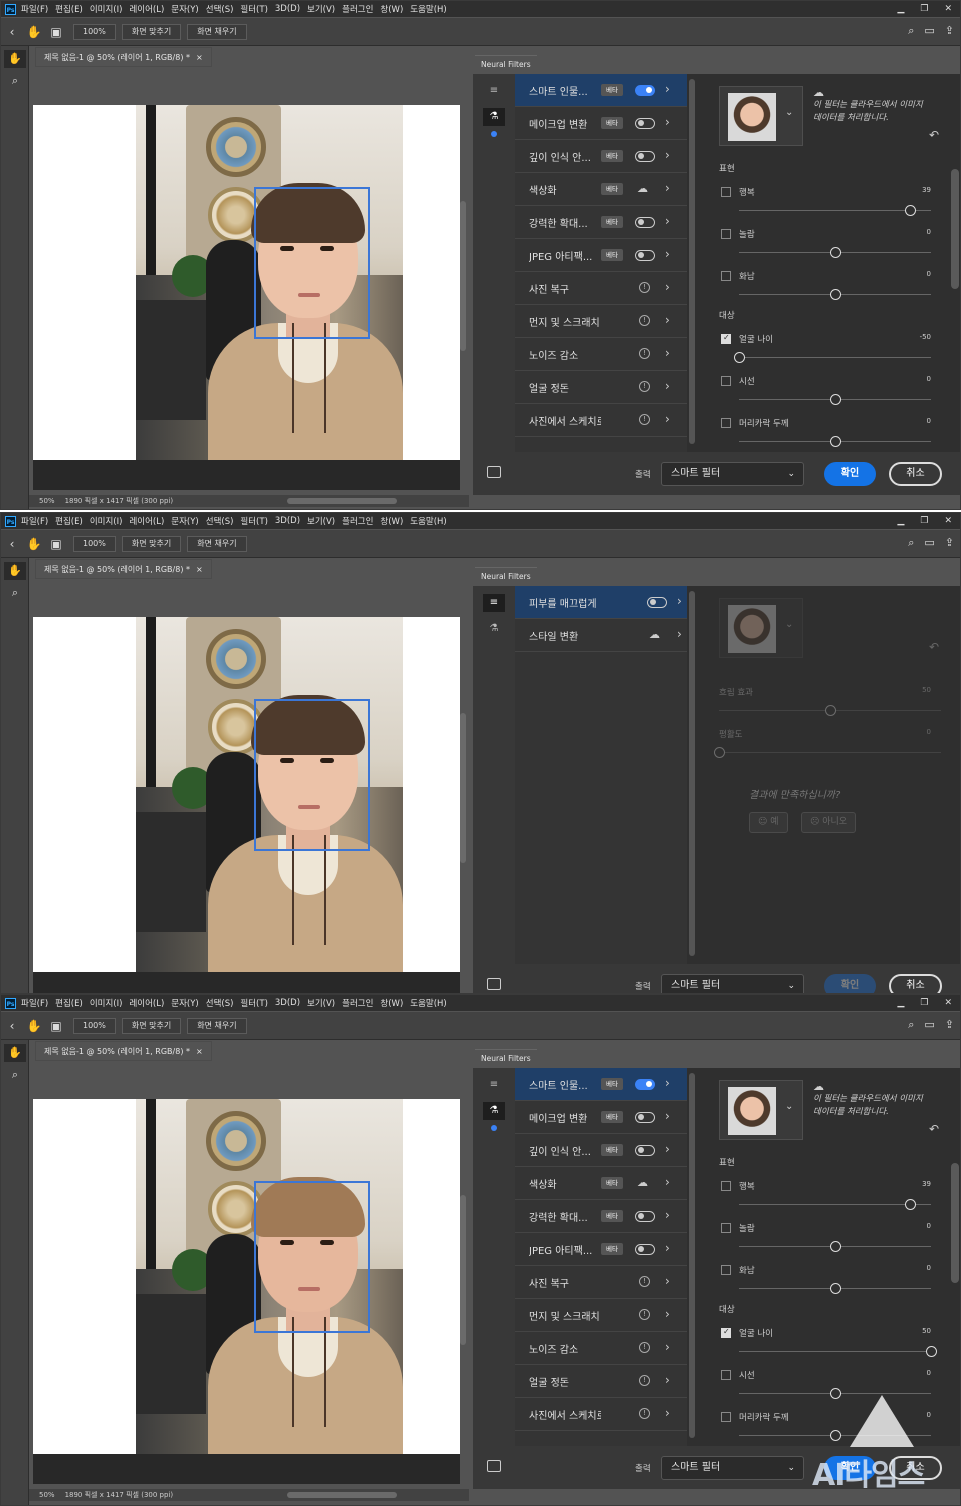 The image size is (961, 1506). Describe the element at coordinates (825, 351) in the screenshot. I see `portrait-slider: 얼굴 나이 -50` at that location.